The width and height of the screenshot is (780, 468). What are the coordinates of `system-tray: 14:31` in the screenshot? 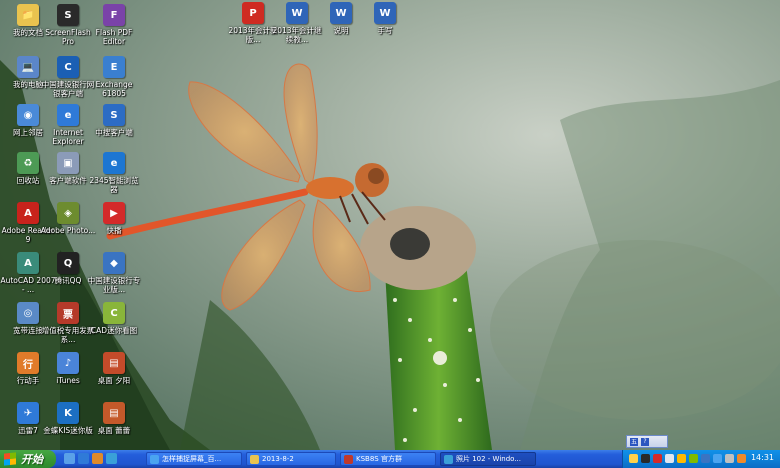 It's located at (701, 459).